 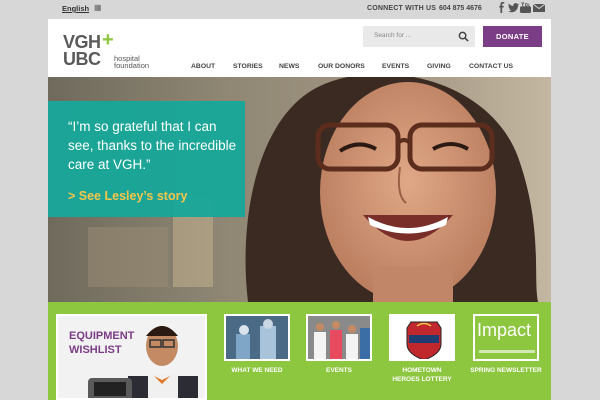 What do you see at coordinates (101, 343) in the screenshot?
I see `wishlist-title: EQUIPMENT WISHLIST` at bounding box center [101, 343].